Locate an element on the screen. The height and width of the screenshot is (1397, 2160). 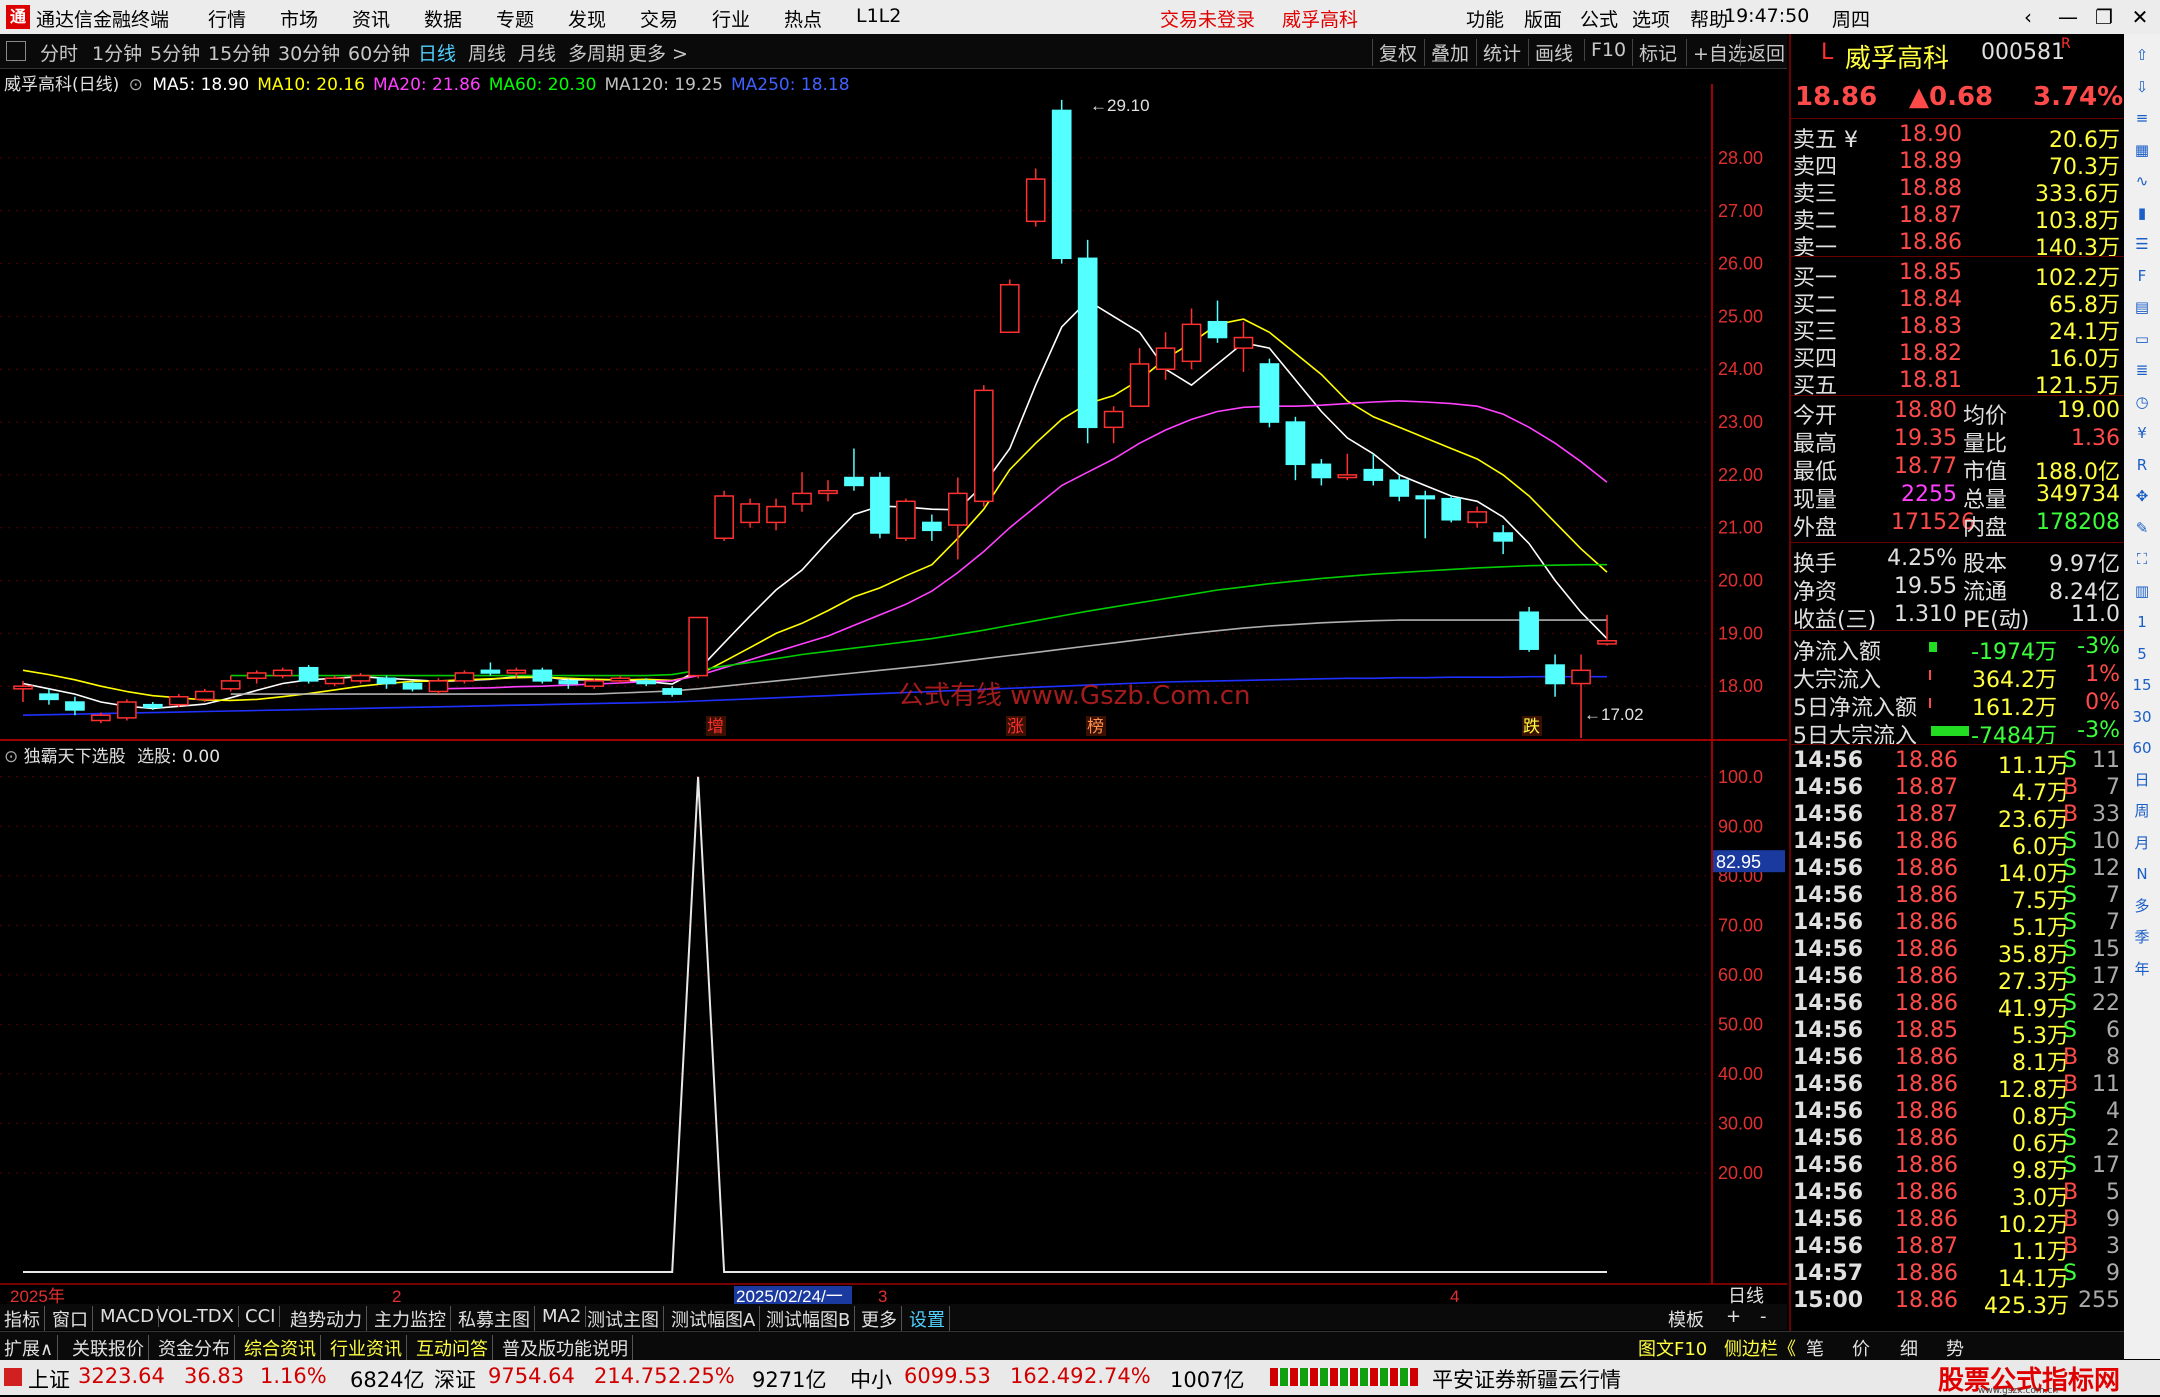
list-icon: ≡ is located at coordinates (2142, 118).